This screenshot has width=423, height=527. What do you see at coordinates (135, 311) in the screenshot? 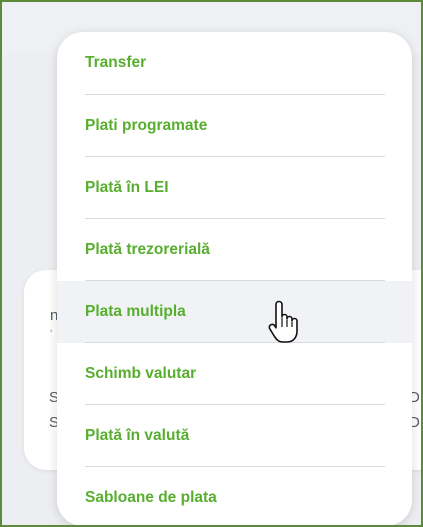
I see `menu-item-label: Plata multipla` at bounding box center [135, 311].